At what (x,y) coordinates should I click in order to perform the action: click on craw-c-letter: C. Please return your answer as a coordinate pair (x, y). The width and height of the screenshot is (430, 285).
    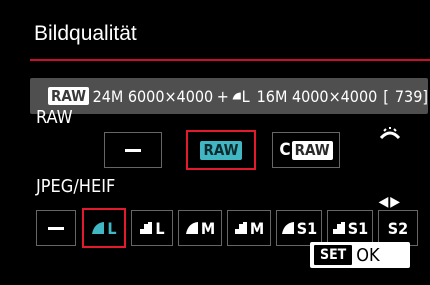
    Looking at the image, I should click on (285, 150).